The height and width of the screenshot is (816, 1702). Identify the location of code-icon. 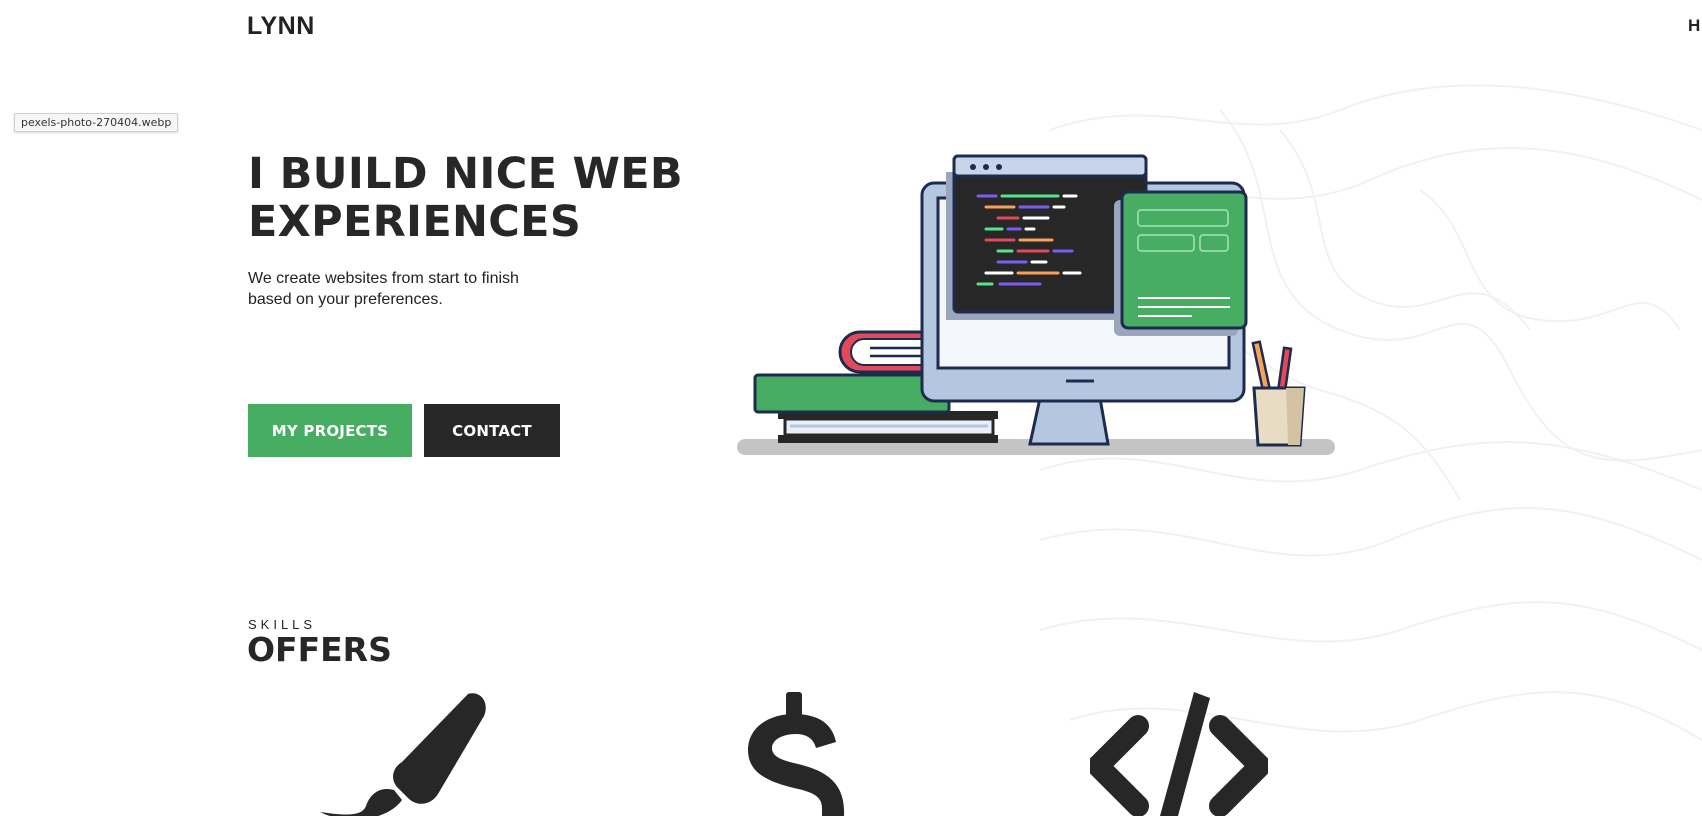
(1179, 754).